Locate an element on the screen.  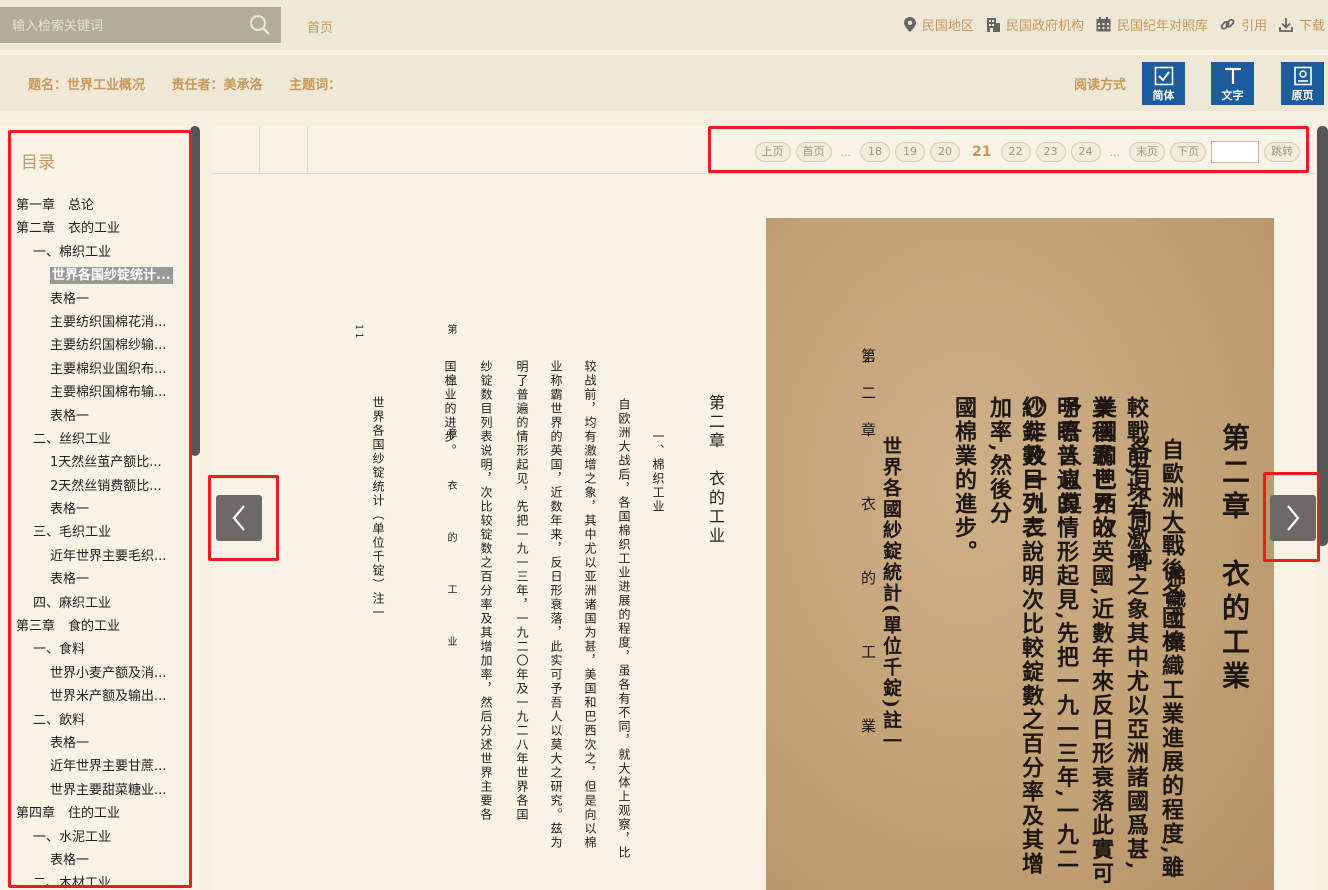
page-button-20: 20 is located at coordinates (945, 152).